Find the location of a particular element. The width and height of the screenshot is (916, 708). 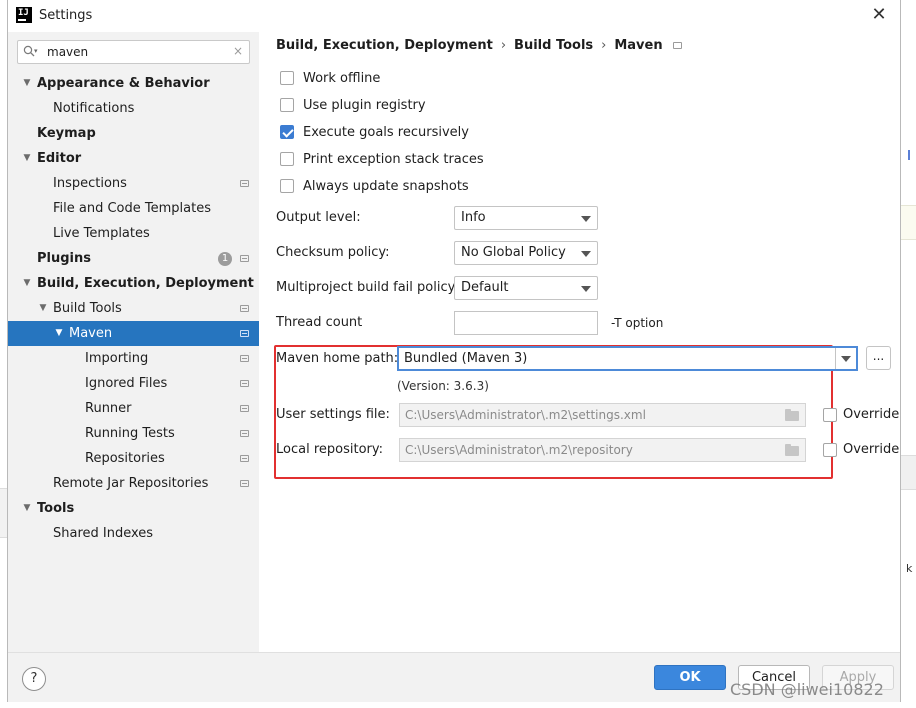

tree-item: Inspections is located at coordinates (133, 183).